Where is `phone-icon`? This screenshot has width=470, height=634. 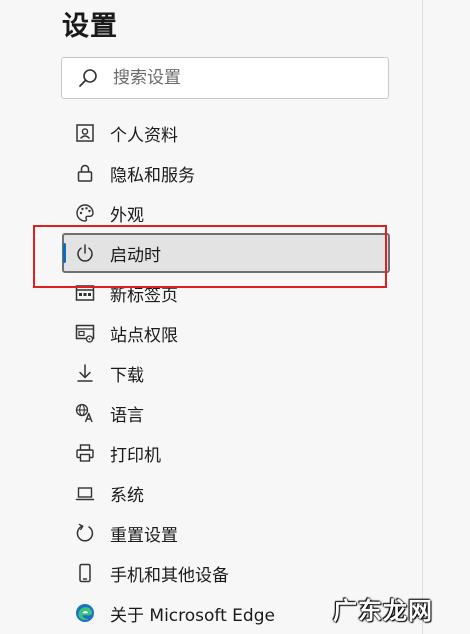
phone-icon is located at coordinates (85, 573).